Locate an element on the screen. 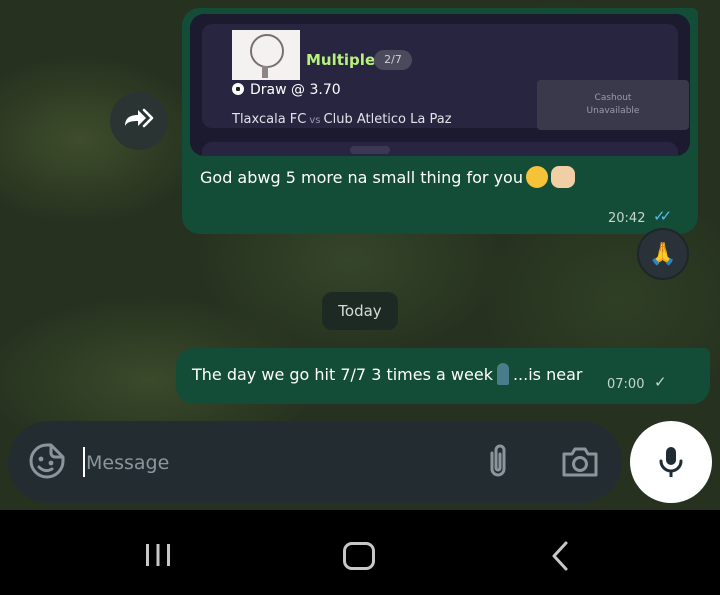 Image resolution: width=720 pixels, height=595 pixels. forward-button is located at coordinates (139, 121).